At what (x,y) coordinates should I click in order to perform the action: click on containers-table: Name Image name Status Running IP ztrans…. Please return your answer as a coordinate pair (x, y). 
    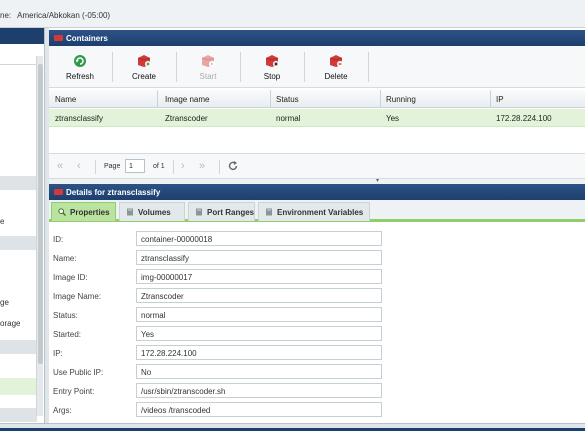
    Looking at the image, I should click on (317, 121).